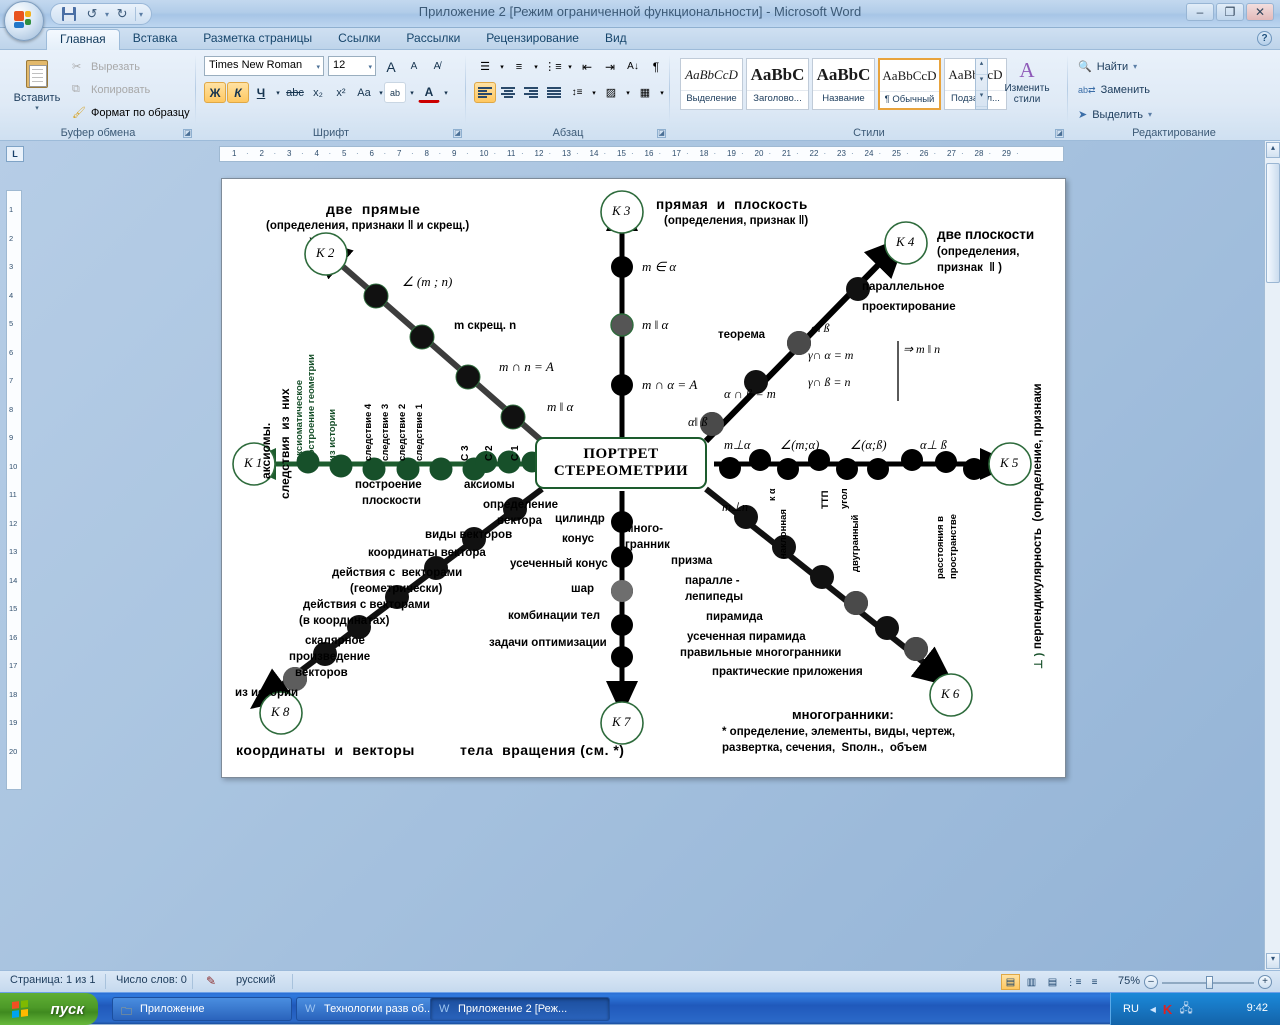  I want to click on scroll-thumb, so click(1273, 223).